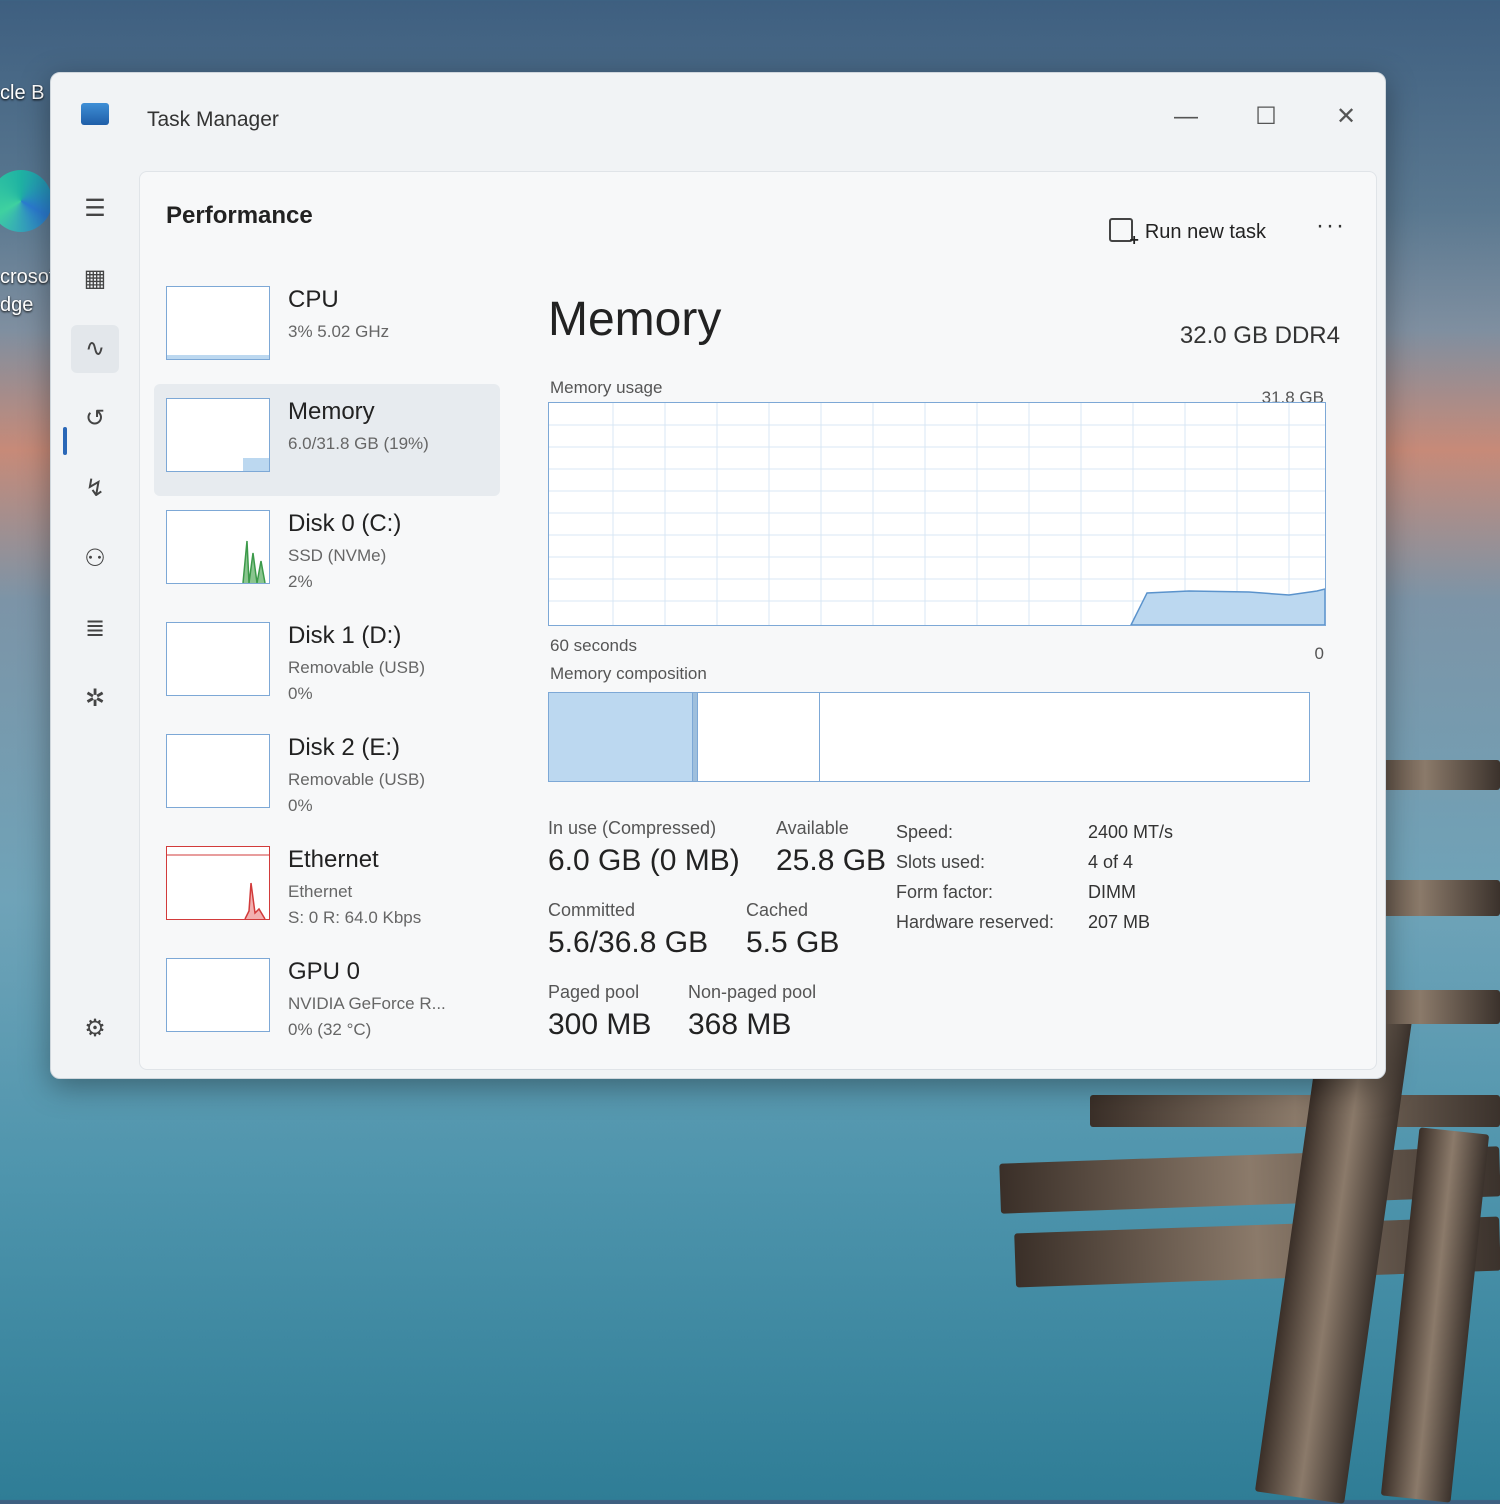 This screenshot has width=1500, height=1504. What do you see at coordinates (831, 860) in the screenshot?
I see `available-value: 25.8 GB` at bounding box center [831, 860].